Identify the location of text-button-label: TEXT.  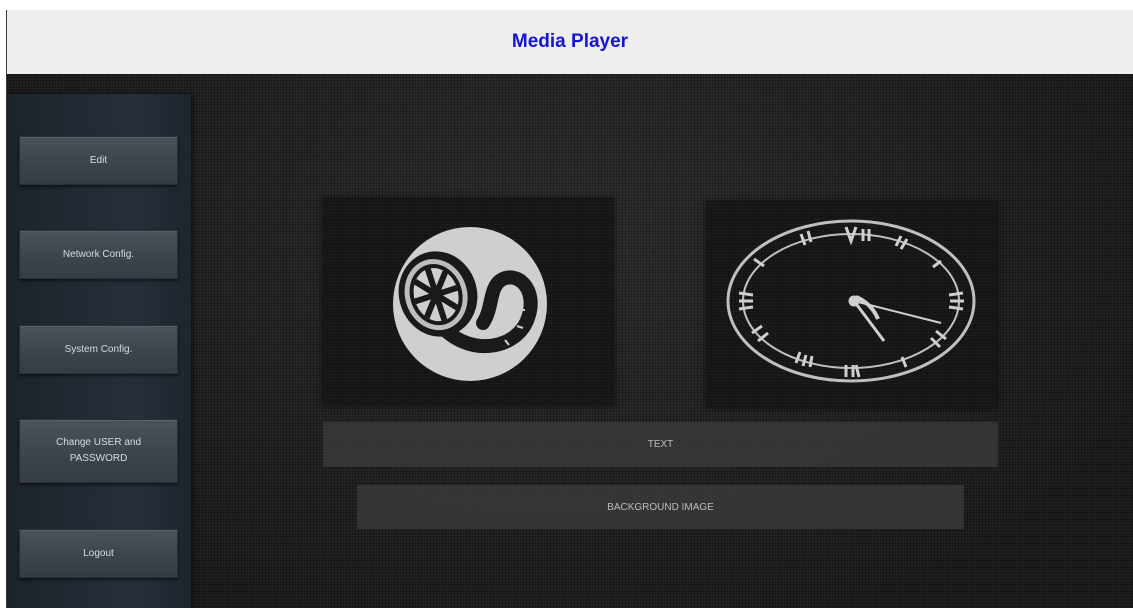
(660, 444).